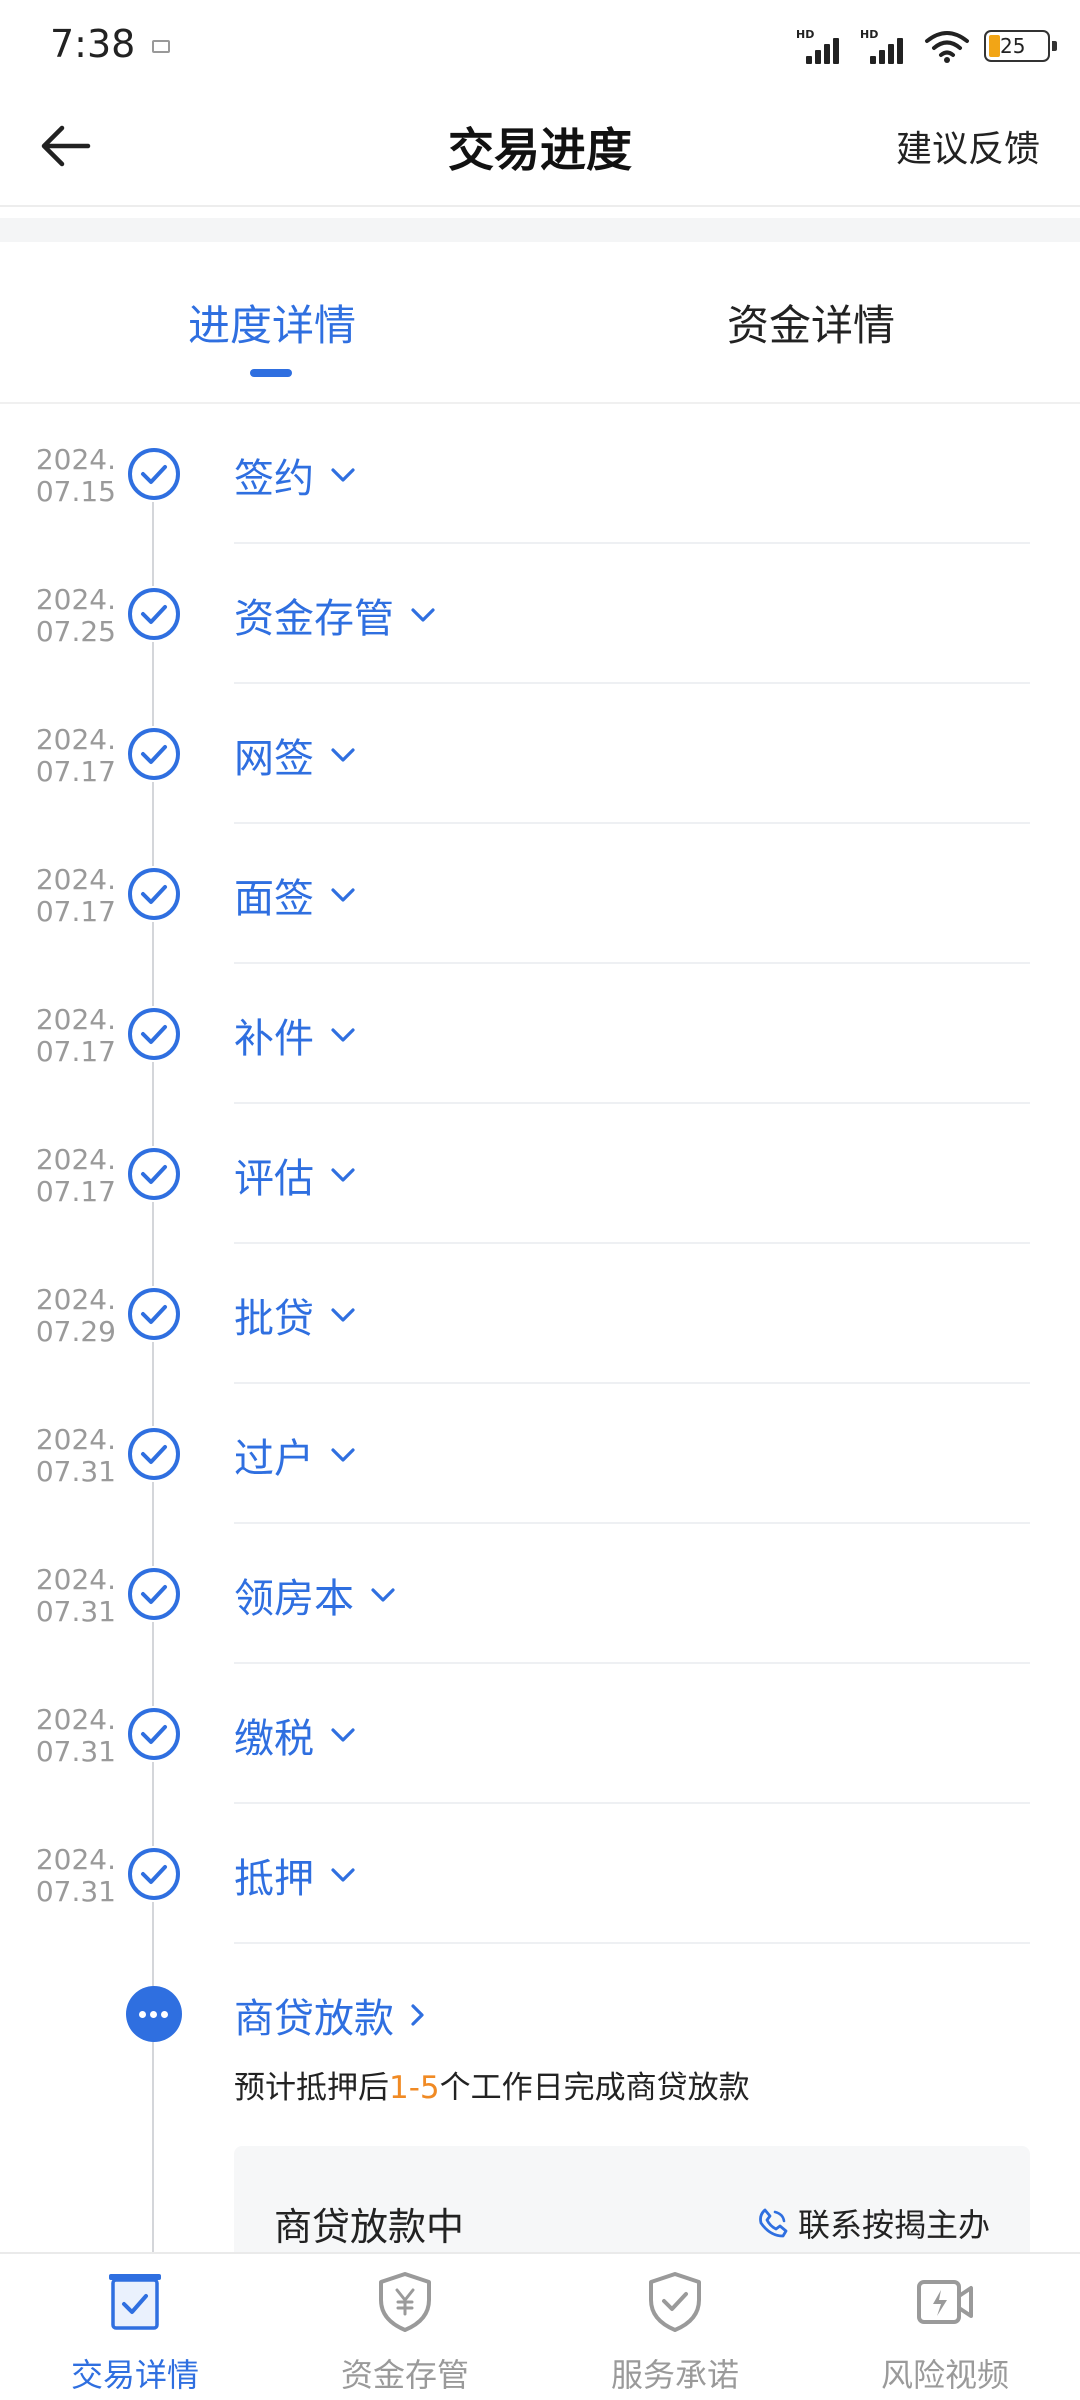  Describe the element at coordinates (271, 373) in the screenshot. I see `active-tab-indicator` at that location.